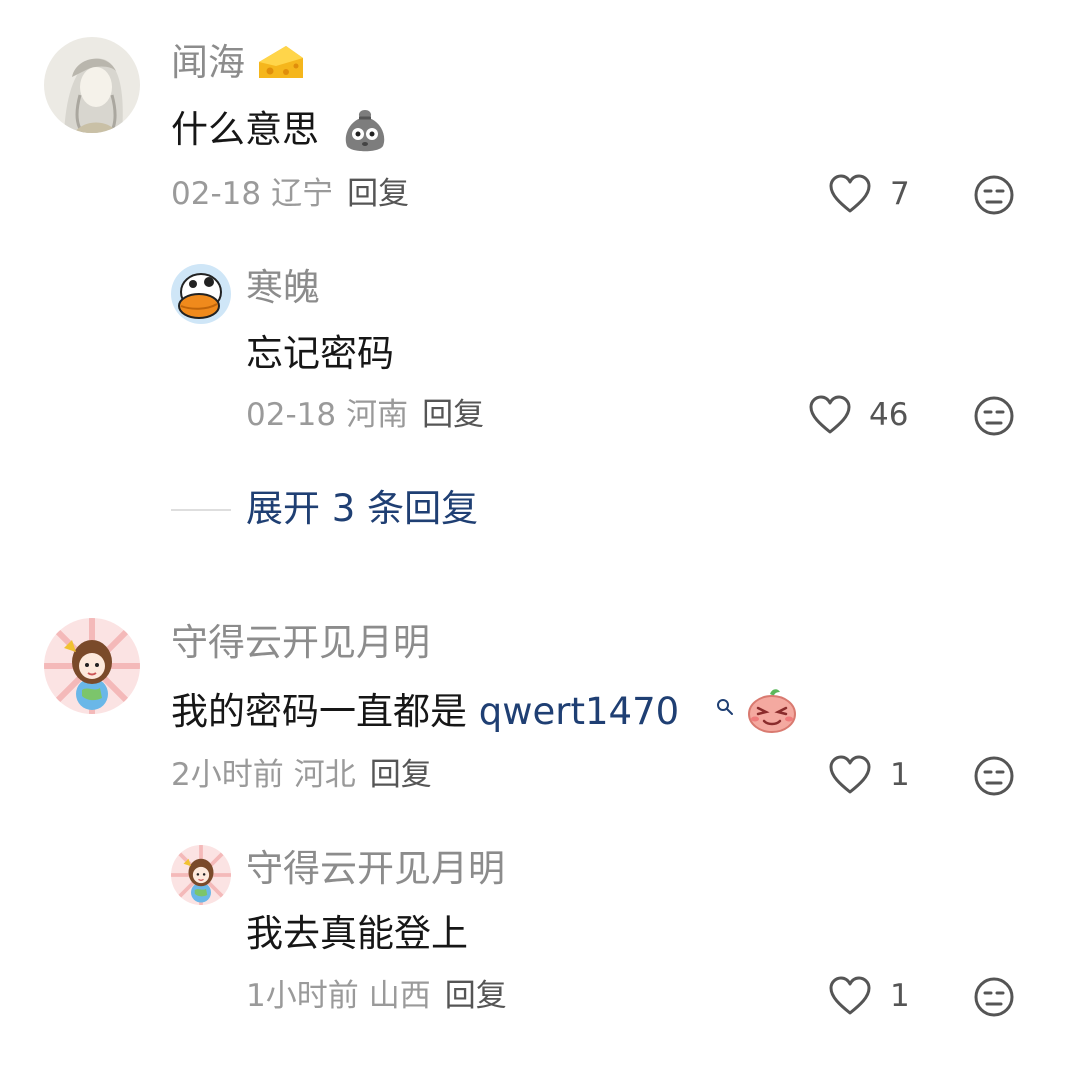 The image size is (1079, 1074). What do you see at coordinates (300, 643) in the screenshot?
I see `comment-username: 守得云开见月明` at bounding box center [300, 643].